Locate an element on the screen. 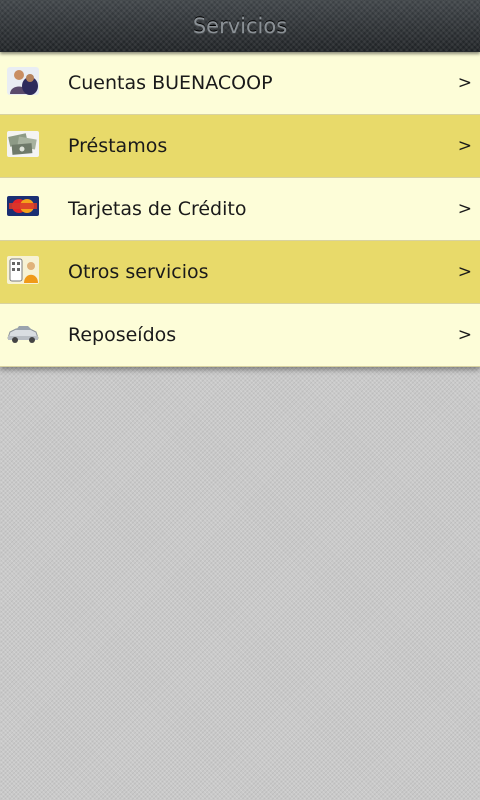 The image size is (480, 800). page-title: Servicios is located at coordinates (240, 26).